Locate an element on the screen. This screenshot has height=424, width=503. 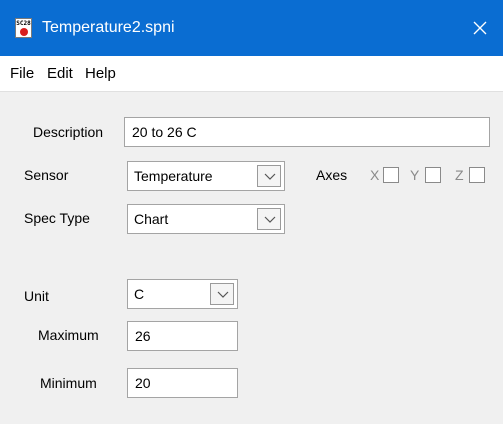
axis-y-checkbox is located at coordinates (433, 175).